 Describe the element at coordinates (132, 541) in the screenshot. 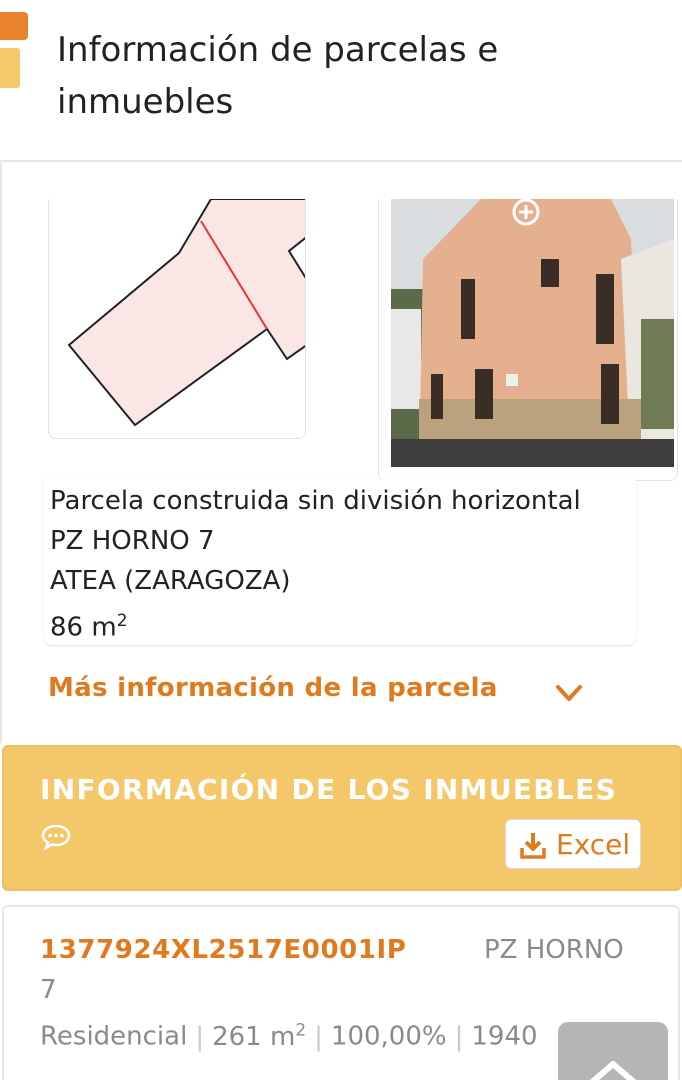

I see `parcel-street: PZ HORNO 7` at that location.